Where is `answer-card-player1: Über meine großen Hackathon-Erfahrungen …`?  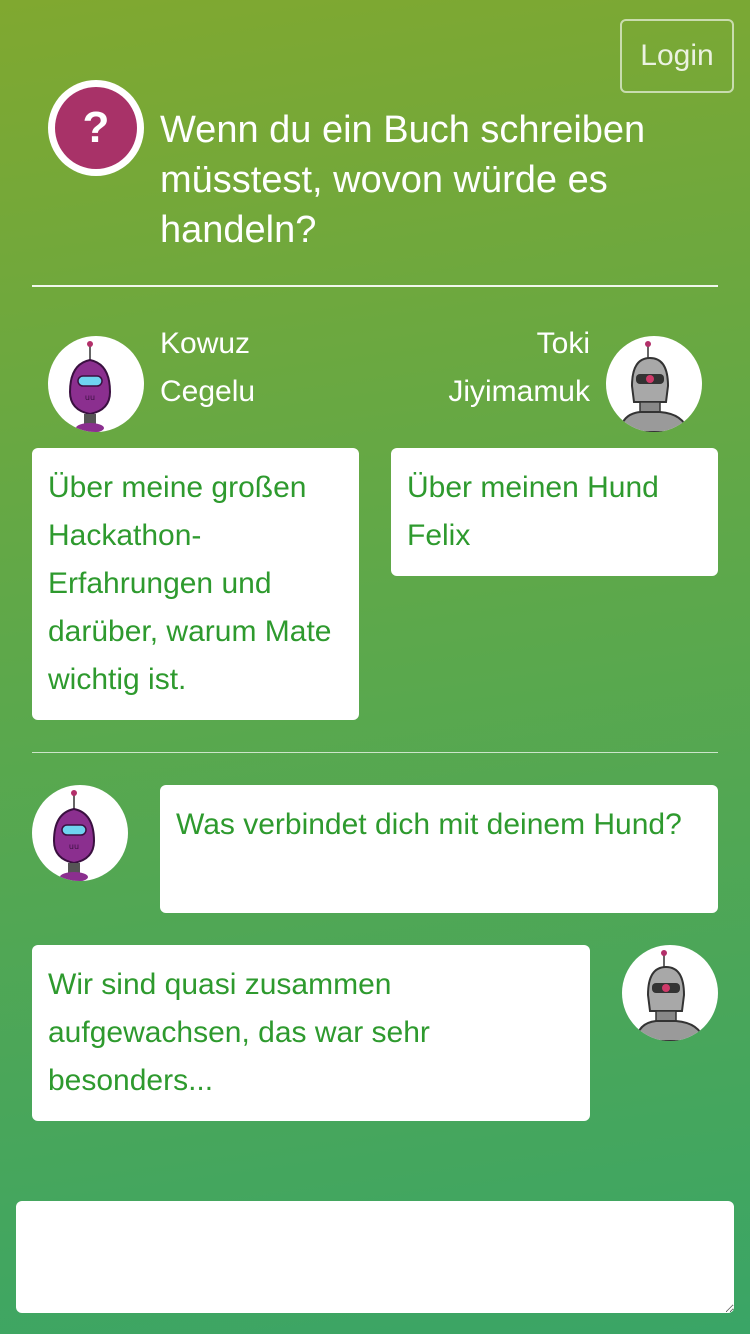
answer-card-player1: Über meine großen Hackathon-Erfahrungen … is located at coordinates (195, 584).